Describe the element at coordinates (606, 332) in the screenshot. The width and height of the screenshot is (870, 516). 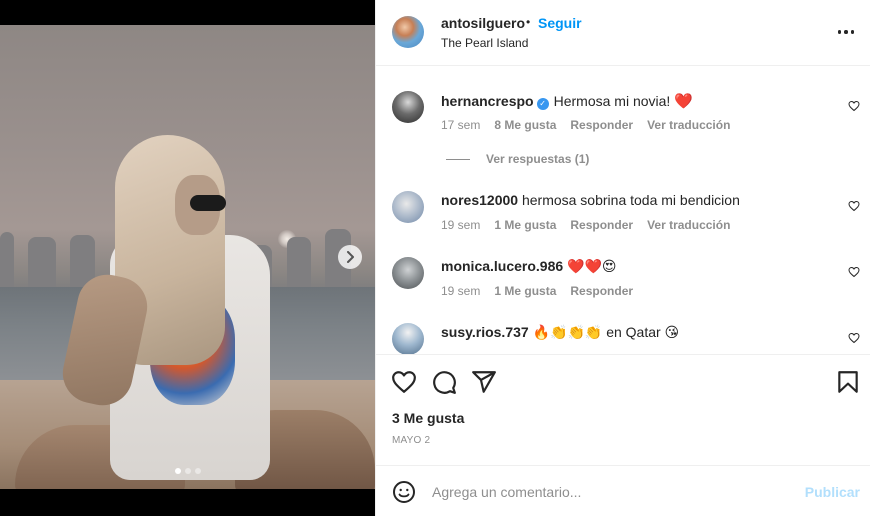
I see `comment-text: 🔥👏👏👏 en Qatar 😘` at that location.